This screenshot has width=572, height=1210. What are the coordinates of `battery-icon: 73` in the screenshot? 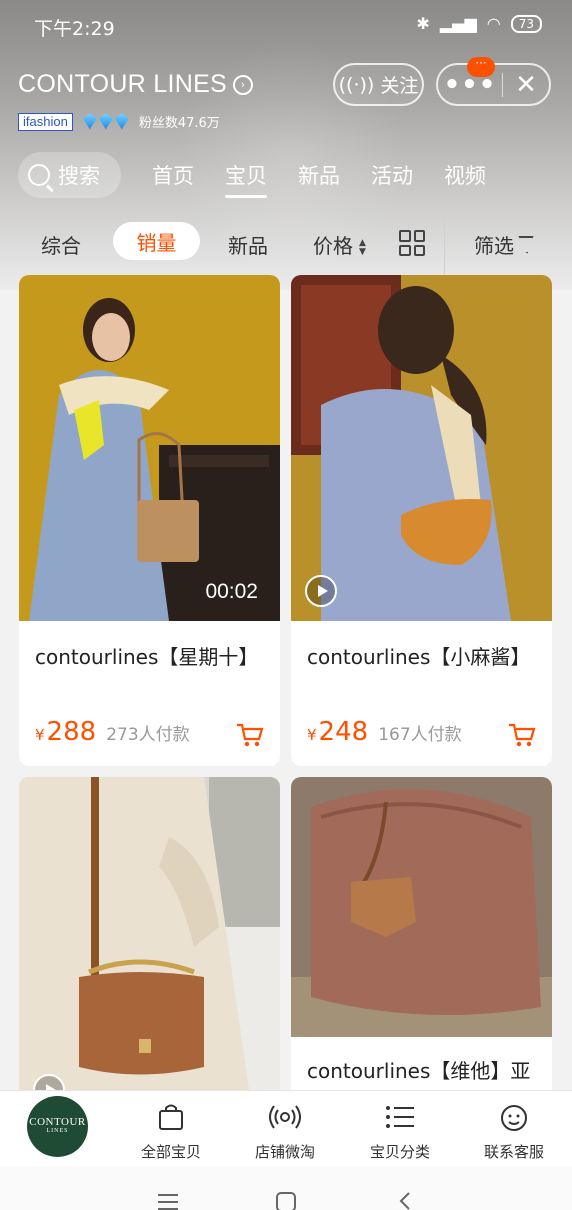 It's located at (526, 23).